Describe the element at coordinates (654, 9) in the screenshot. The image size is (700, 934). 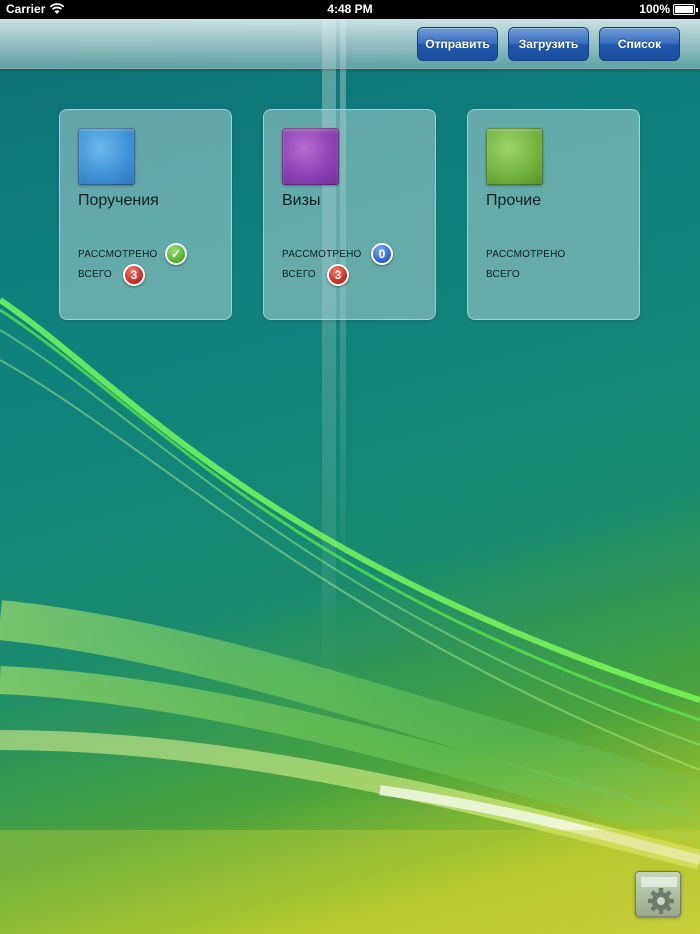
I see `battery-percent: 100%` at that location.